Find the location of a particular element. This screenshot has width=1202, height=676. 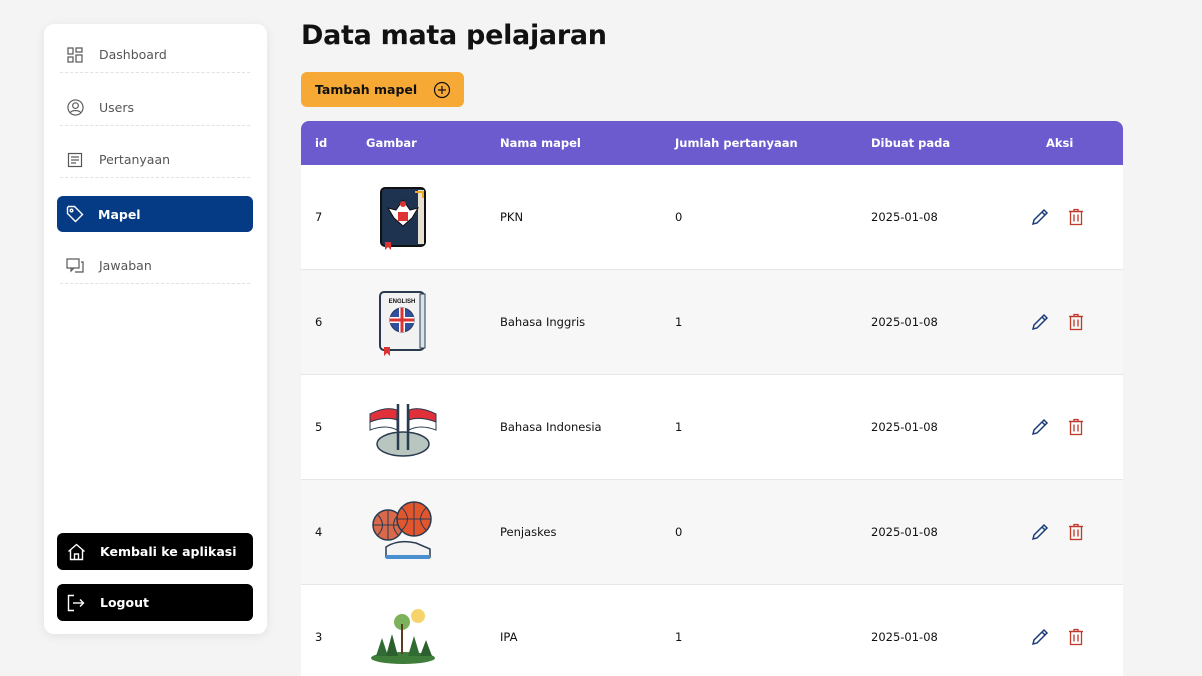

column-header-nama: Nama mapel is located at coordinates (540, 143).